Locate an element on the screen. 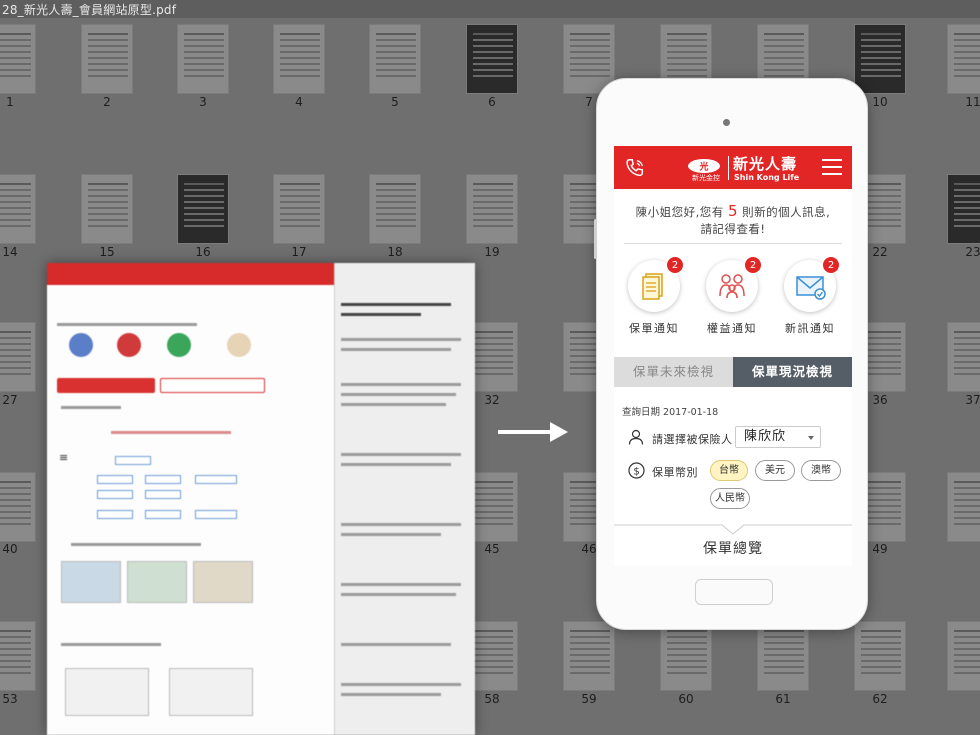 This screenshot has height=735, width=980. greeting-line2: 請記得查看! is located at coordinates (733, 229).